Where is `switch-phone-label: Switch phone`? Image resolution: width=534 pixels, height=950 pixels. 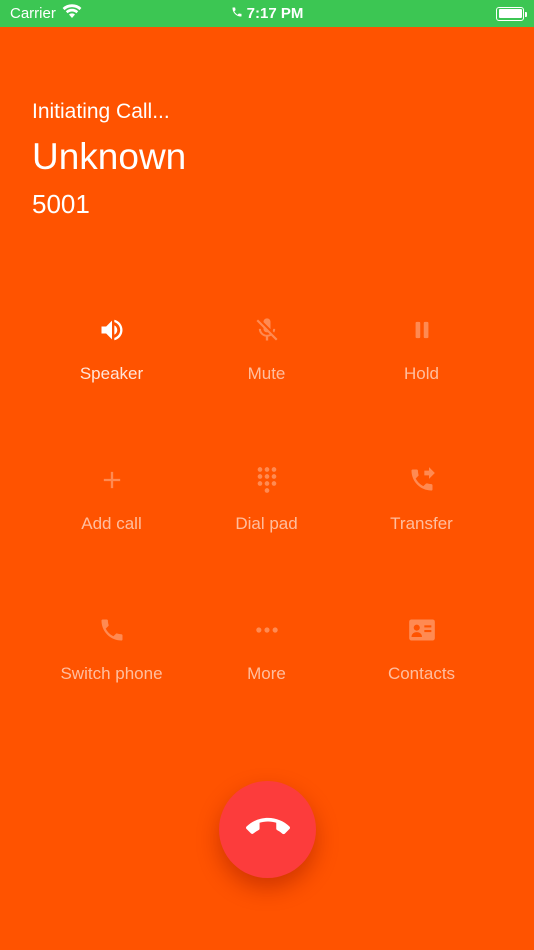
switch-phone-label: Switch phone is located at coordinates (111, 673).